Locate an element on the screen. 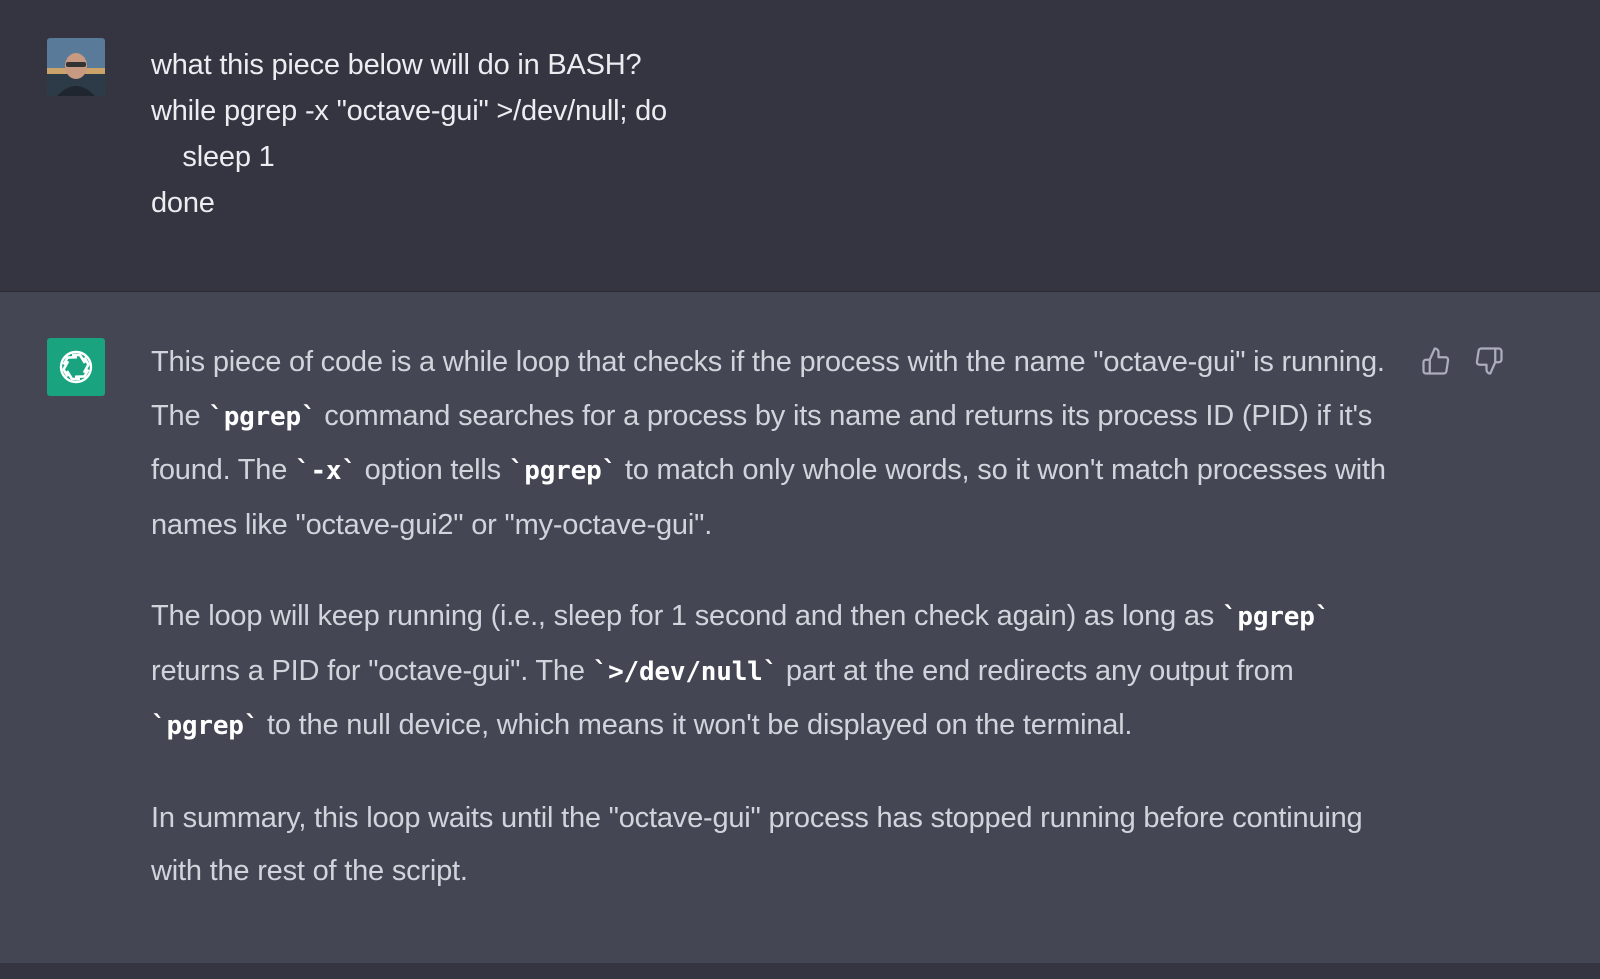 The width and height of the screenshot is (1600, 979). thumbs-down-icon is located at coordinates (1489, 361).